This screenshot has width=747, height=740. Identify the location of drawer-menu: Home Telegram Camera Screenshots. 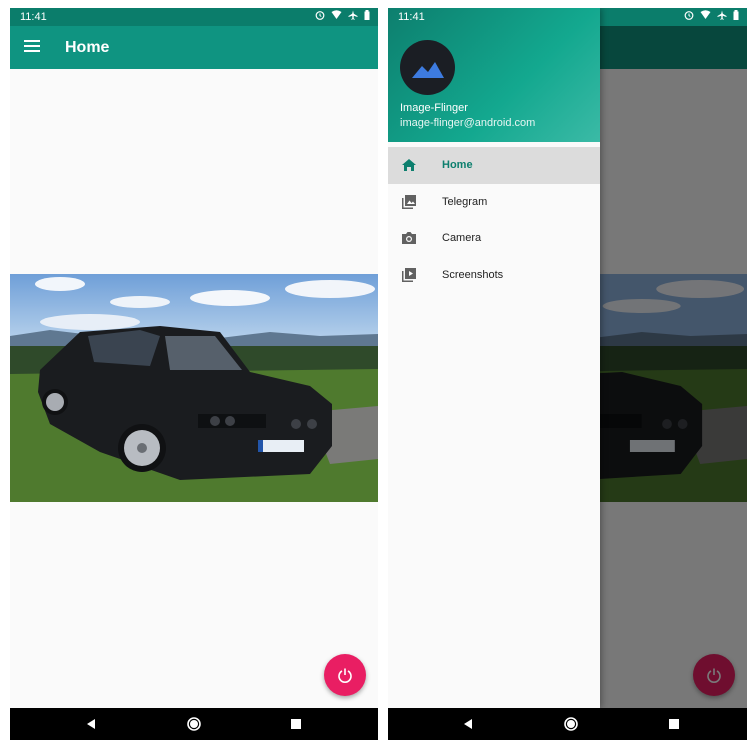
(494, 220).